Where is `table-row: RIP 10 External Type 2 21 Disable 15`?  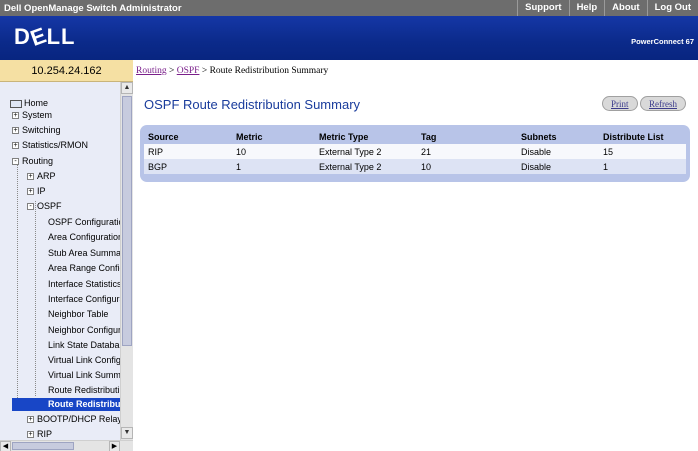
table-row: RIP 10 External Type 2 21 Disable 15 is located at coordinates (415, 151).